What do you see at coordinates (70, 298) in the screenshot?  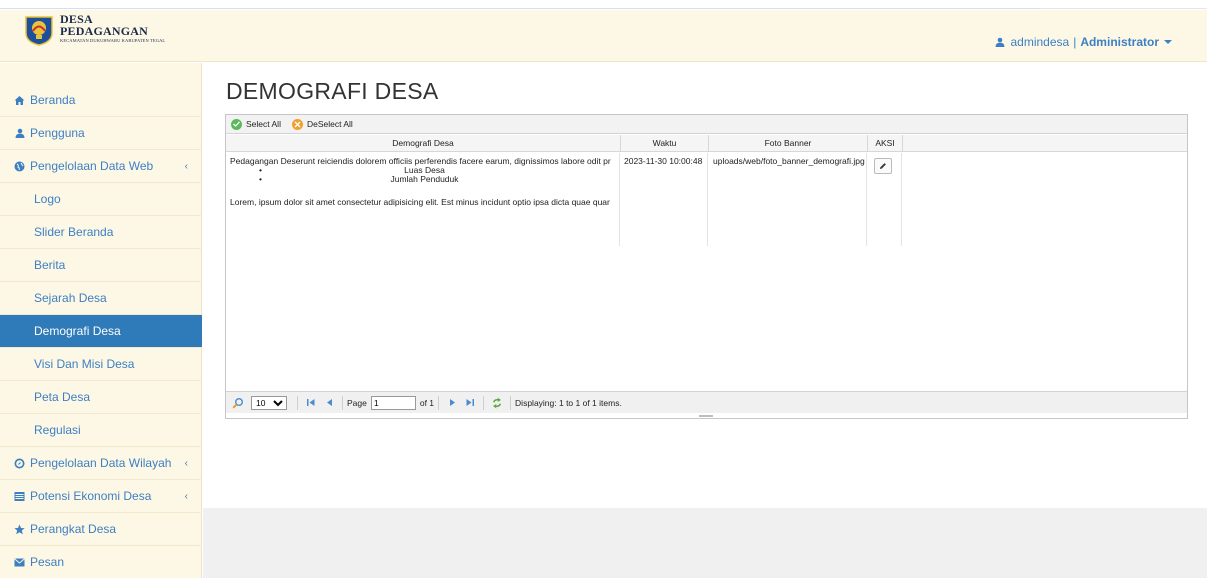 I see `sidebar-item-label: Sejarah Desa` at bounding box center [70, 298].